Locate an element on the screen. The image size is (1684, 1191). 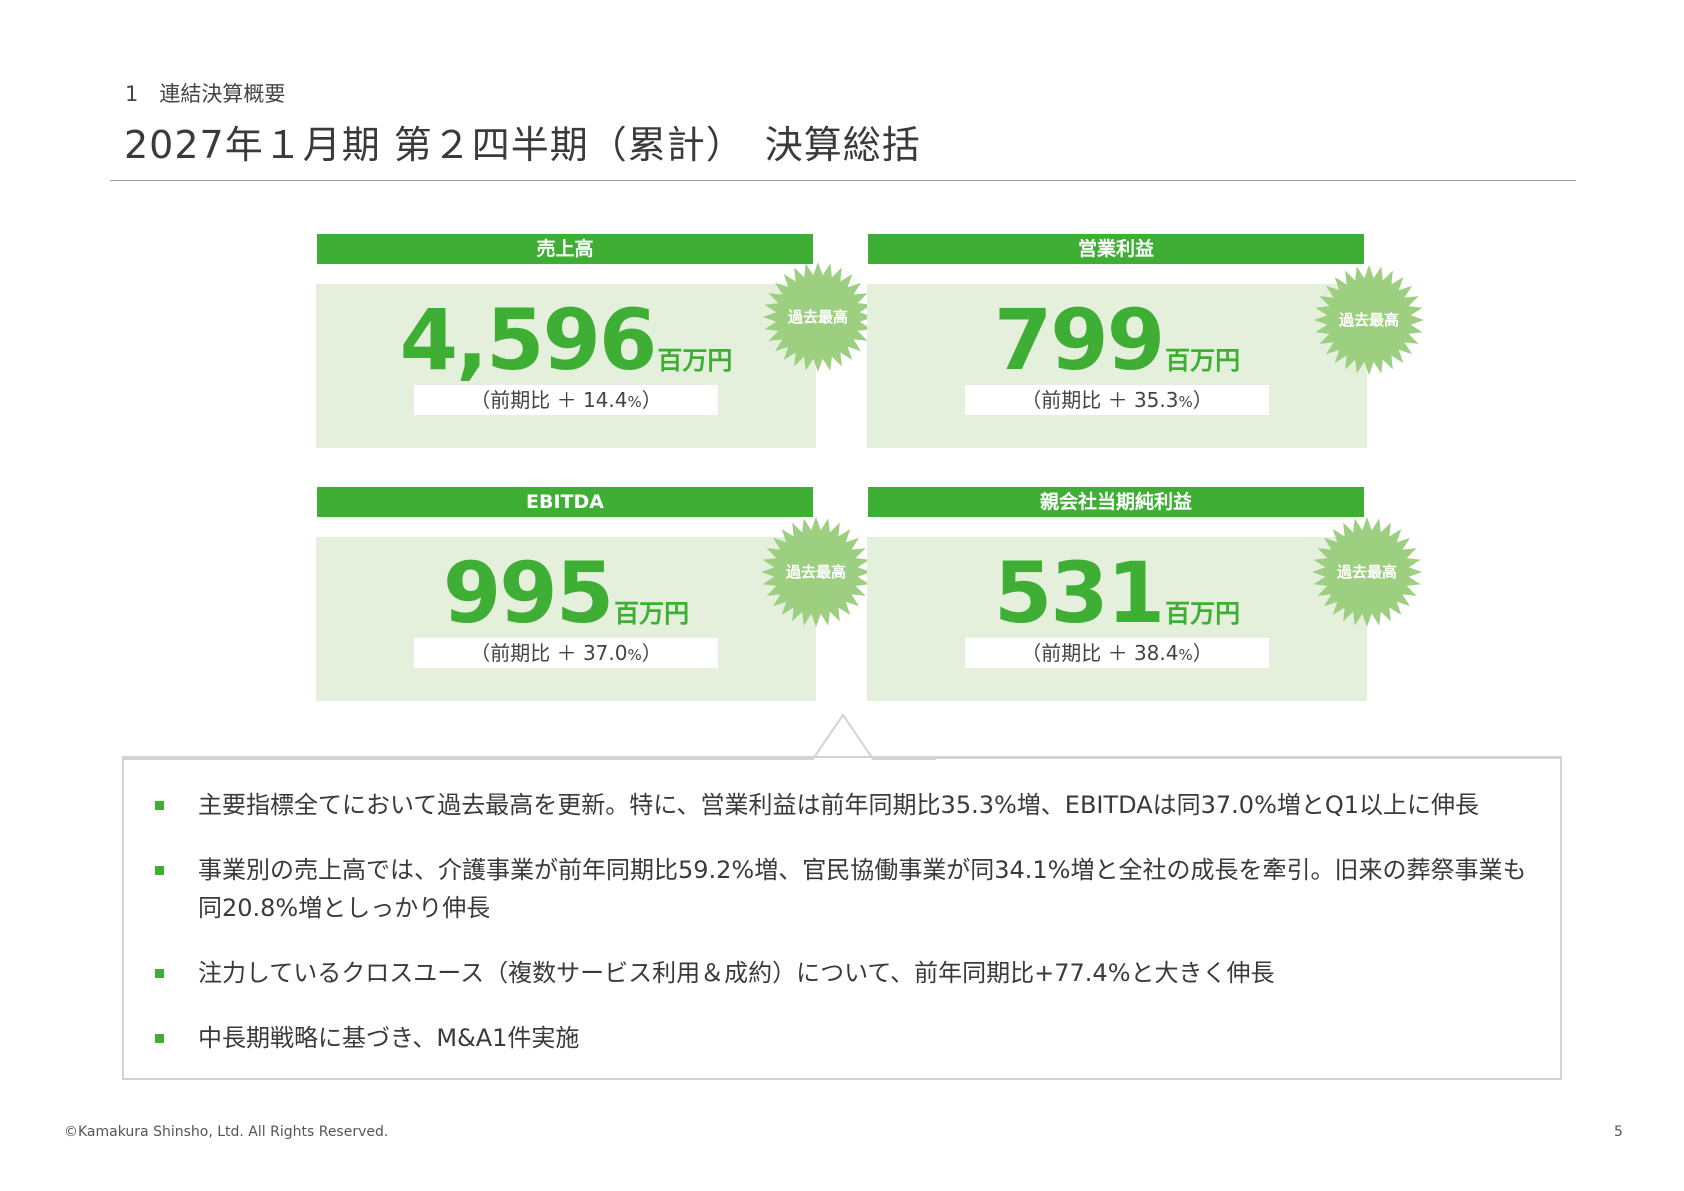
kpi-growth: （前期比 ＋ 38.4%） is located at coordinates (1117, 653).